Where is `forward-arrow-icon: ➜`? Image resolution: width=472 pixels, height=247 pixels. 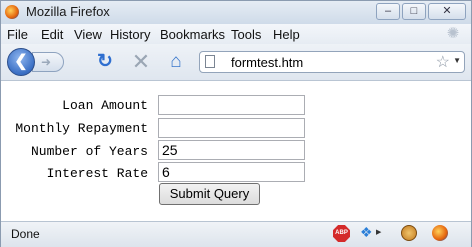
forward-arrow-icon: ➜ is located at coordinates (46, 62).